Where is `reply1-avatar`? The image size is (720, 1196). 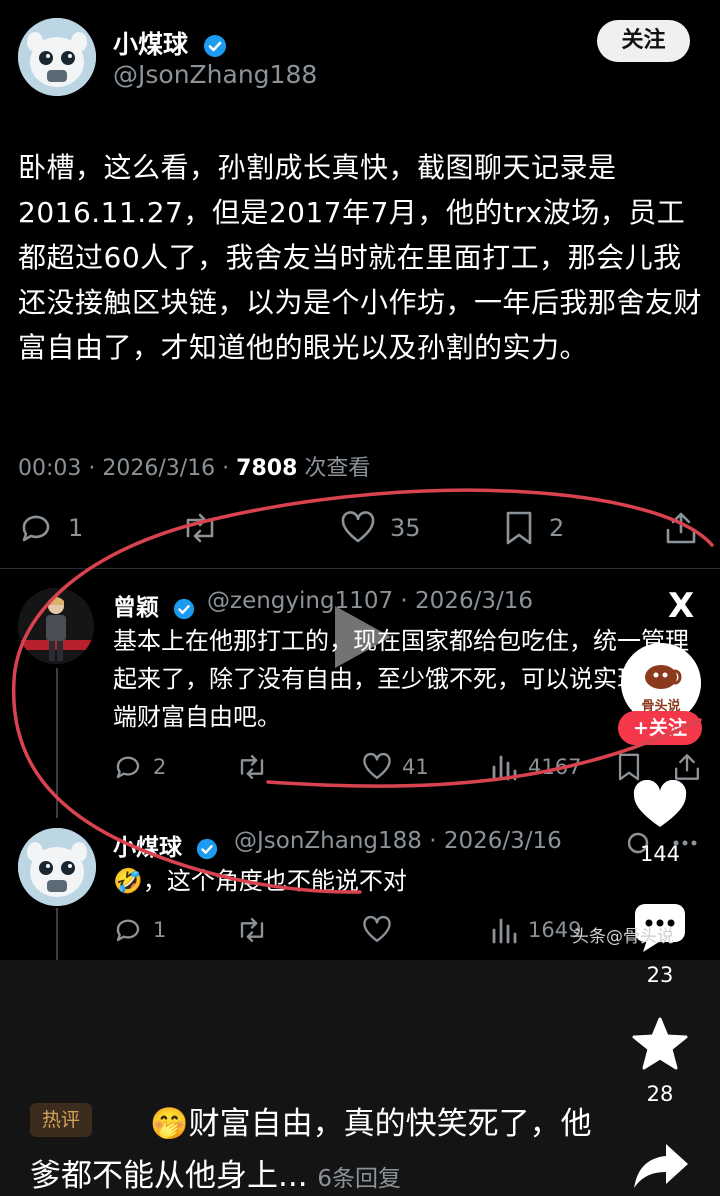 reply1-avatar is located at coordinates (56, 626).